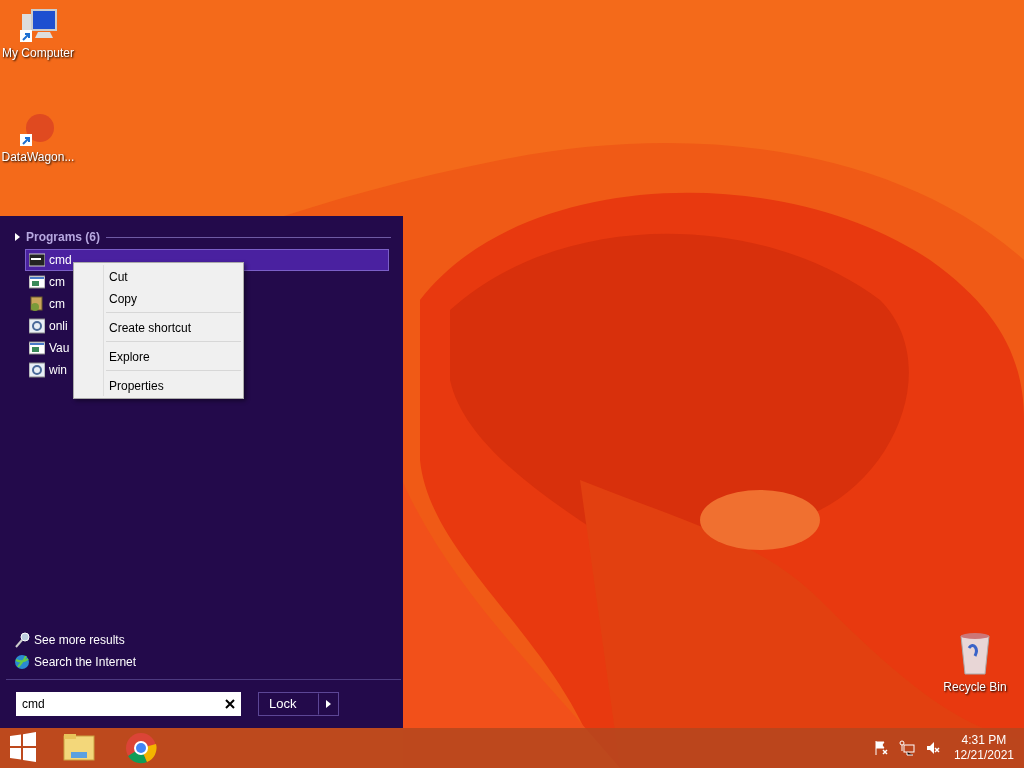 Image resolution: width=1024 pixels, height=768 pixels. What do you see at coordinates (63, 237) in the screenshot?
I see `group-heading: Programs (6)` at bounding box center [63, 237].